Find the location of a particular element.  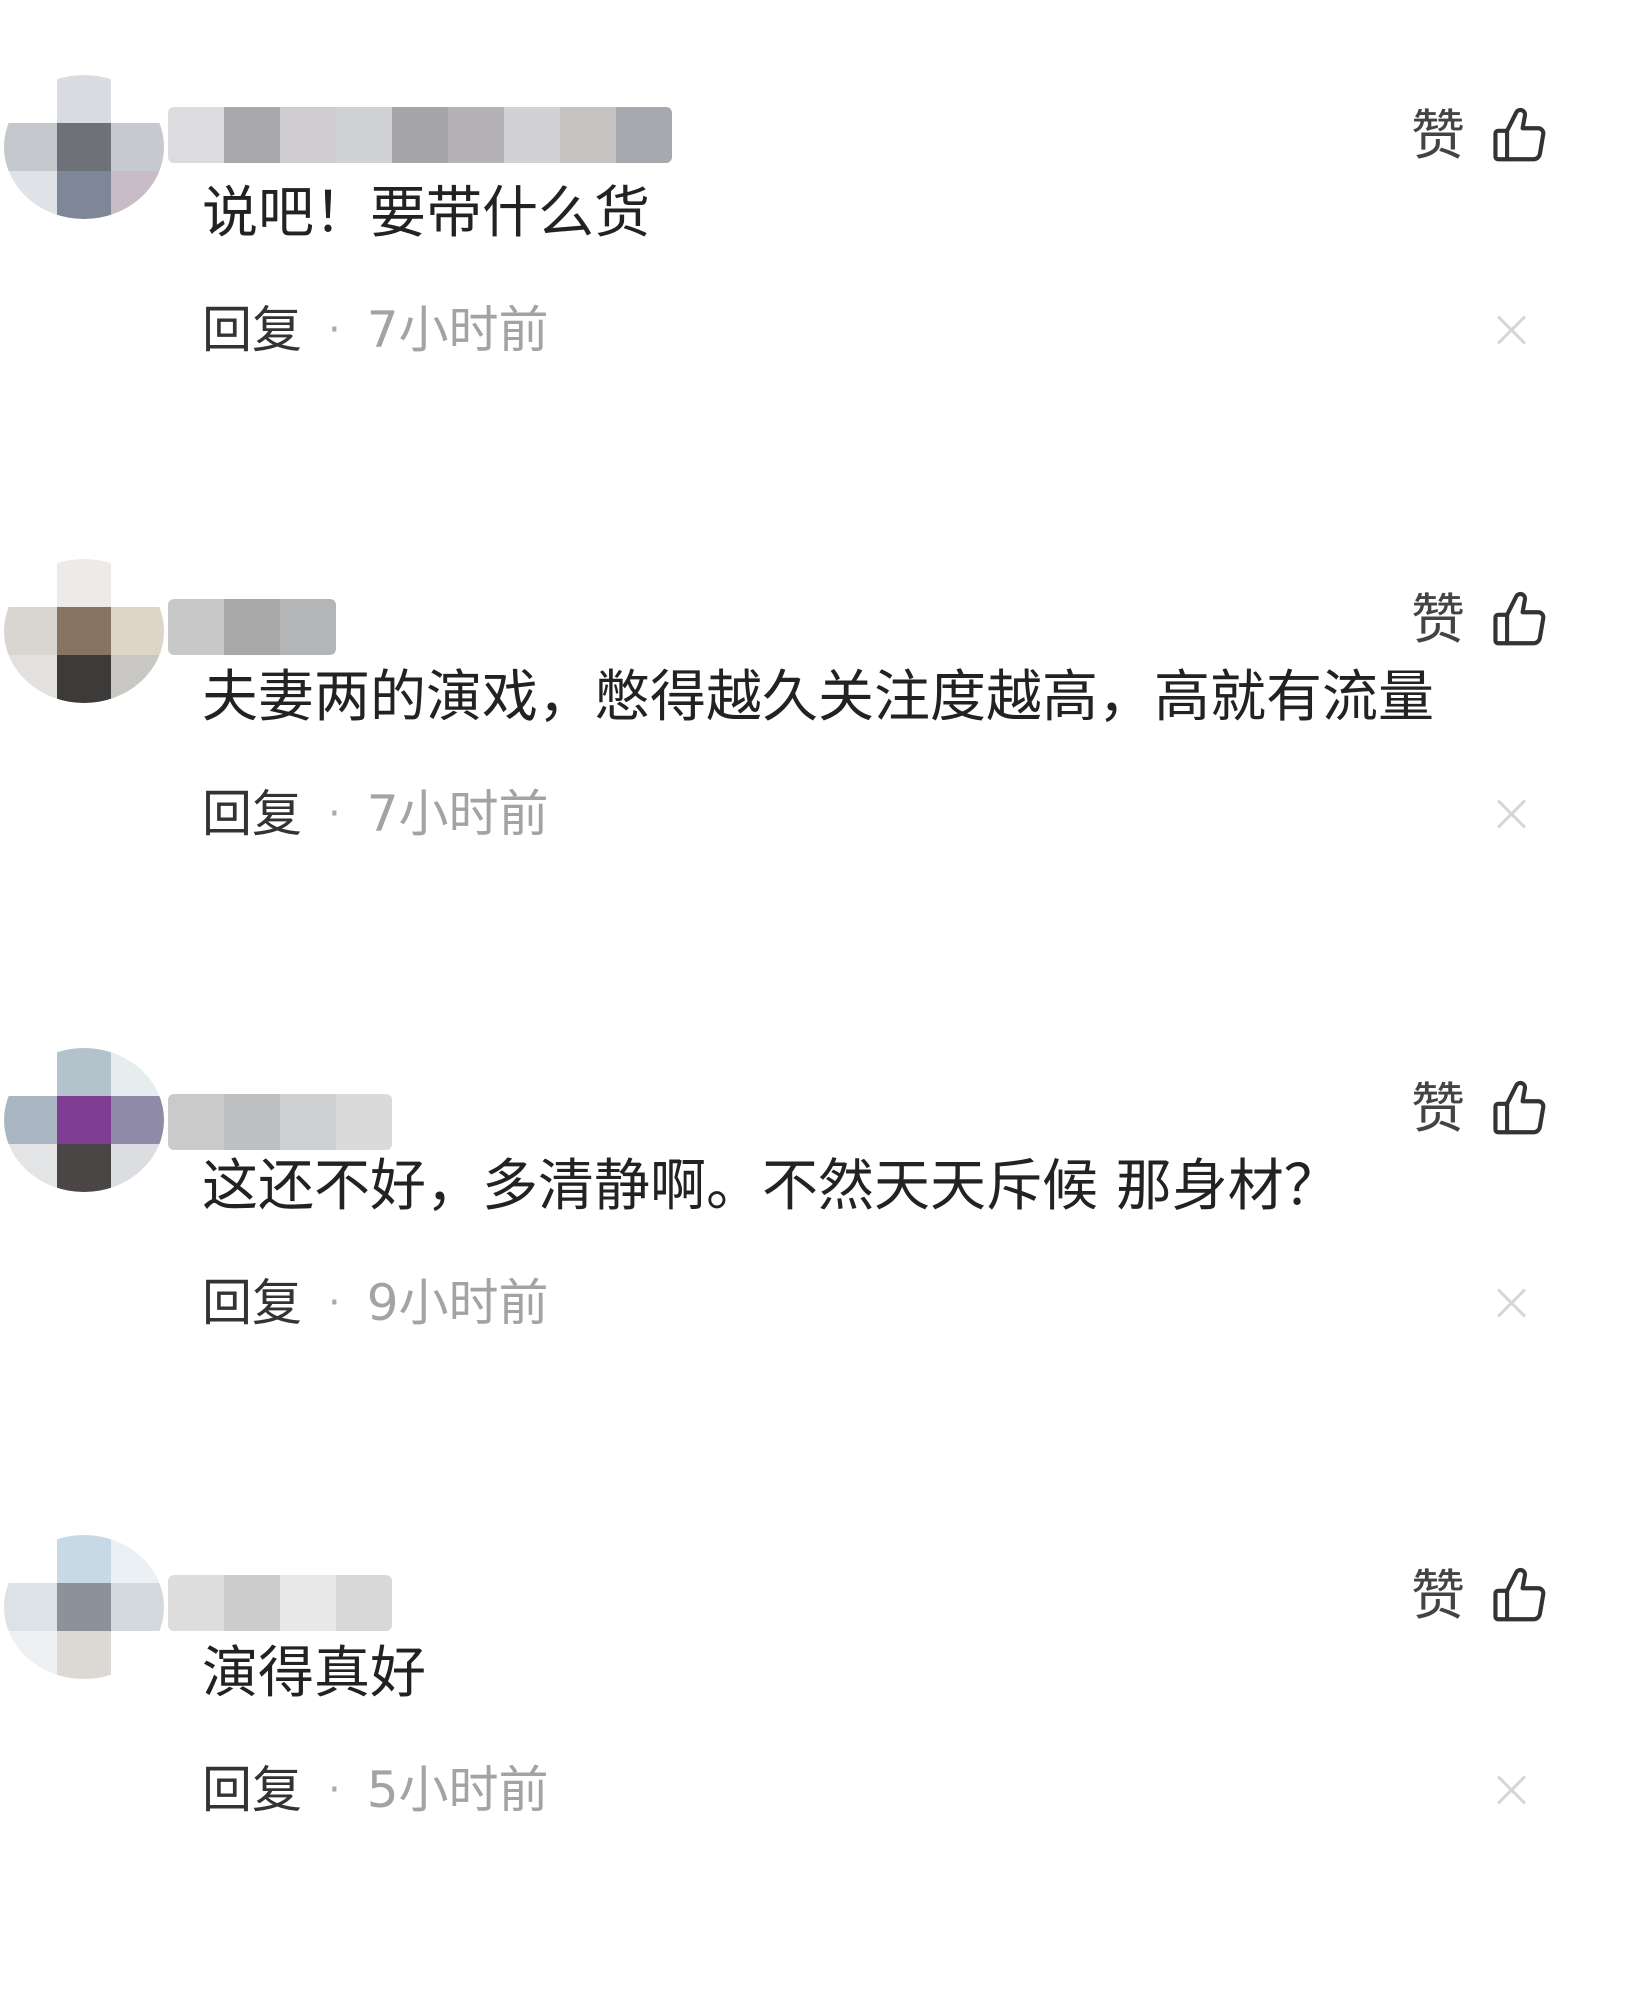

timestamp: 5小时前 is located at coordinates (457, 1790).